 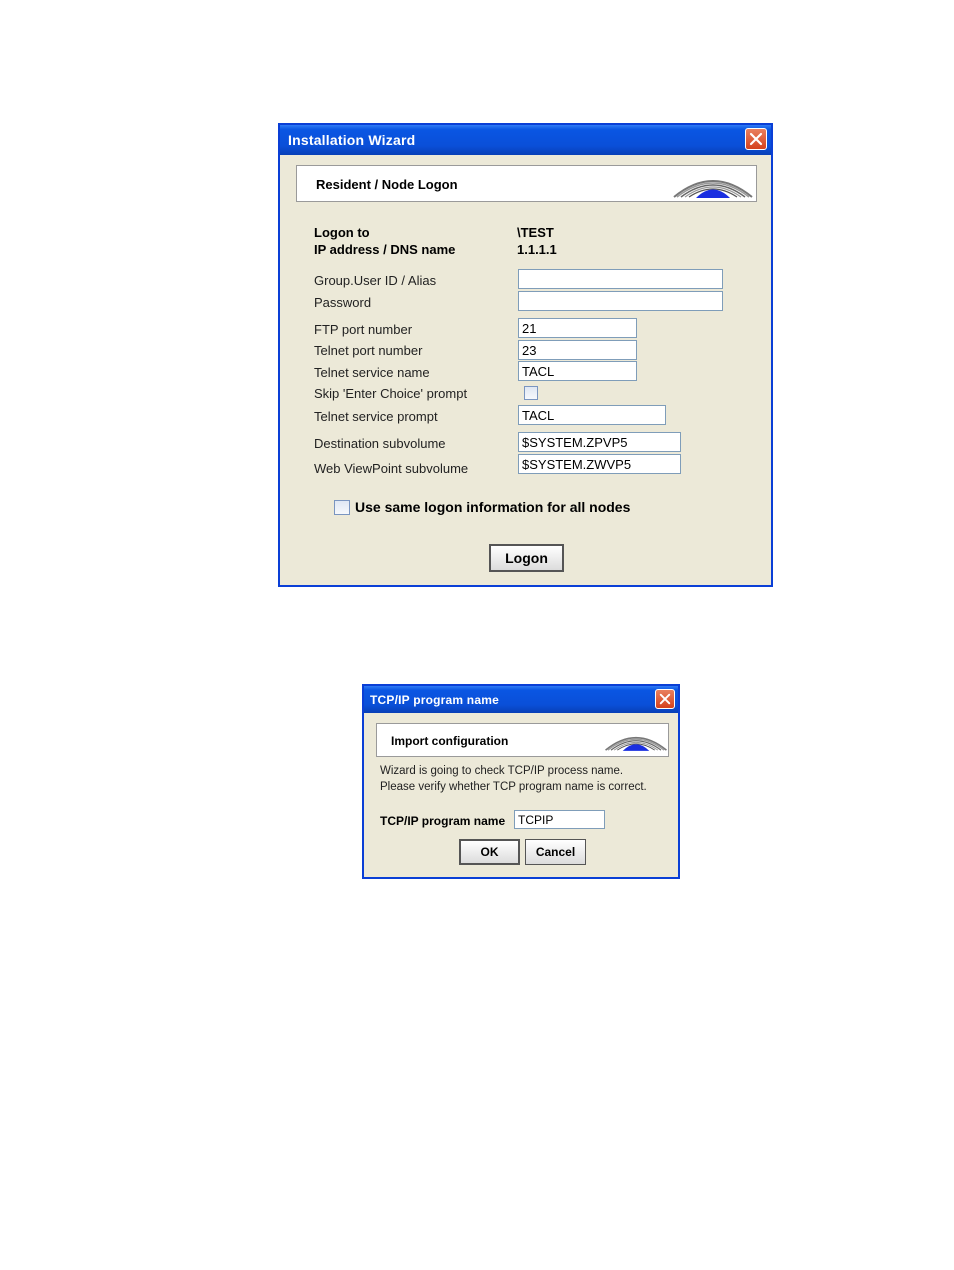 What do you see at coordinates (599, 442) in the screenshot?
I see `destination-subvolume-input` at bounding box center [599, 442].